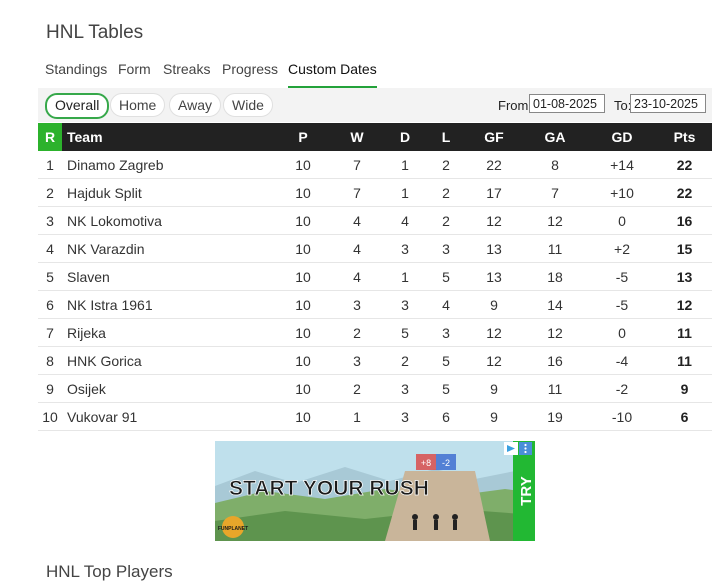 The width and height of the screenshot is (720, 582). Describe the element at coordinates (50, 276) in the screenshot. I see `rank-cell: 5` at that location.